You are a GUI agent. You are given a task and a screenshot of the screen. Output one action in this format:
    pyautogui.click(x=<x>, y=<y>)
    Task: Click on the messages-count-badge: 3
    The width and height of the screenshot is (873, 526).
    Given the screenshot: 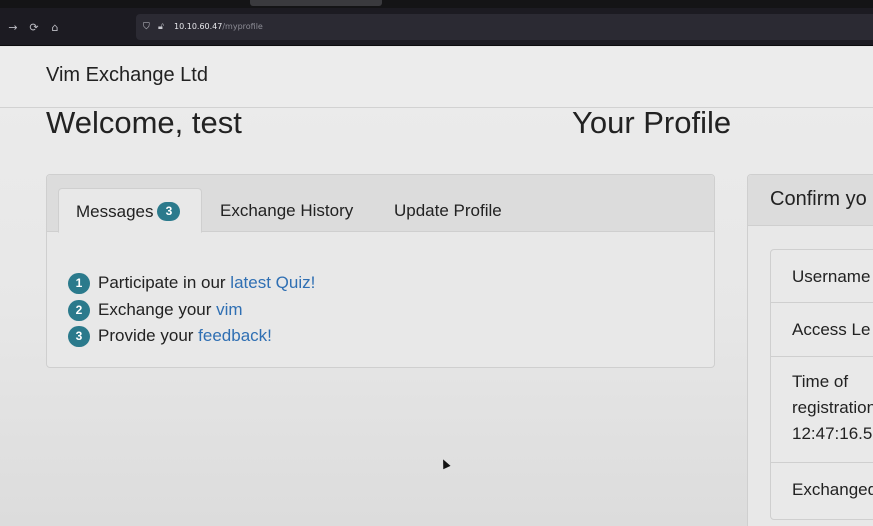 What is the action you would take?
    pyautogui.click(x=169, y=211)
    